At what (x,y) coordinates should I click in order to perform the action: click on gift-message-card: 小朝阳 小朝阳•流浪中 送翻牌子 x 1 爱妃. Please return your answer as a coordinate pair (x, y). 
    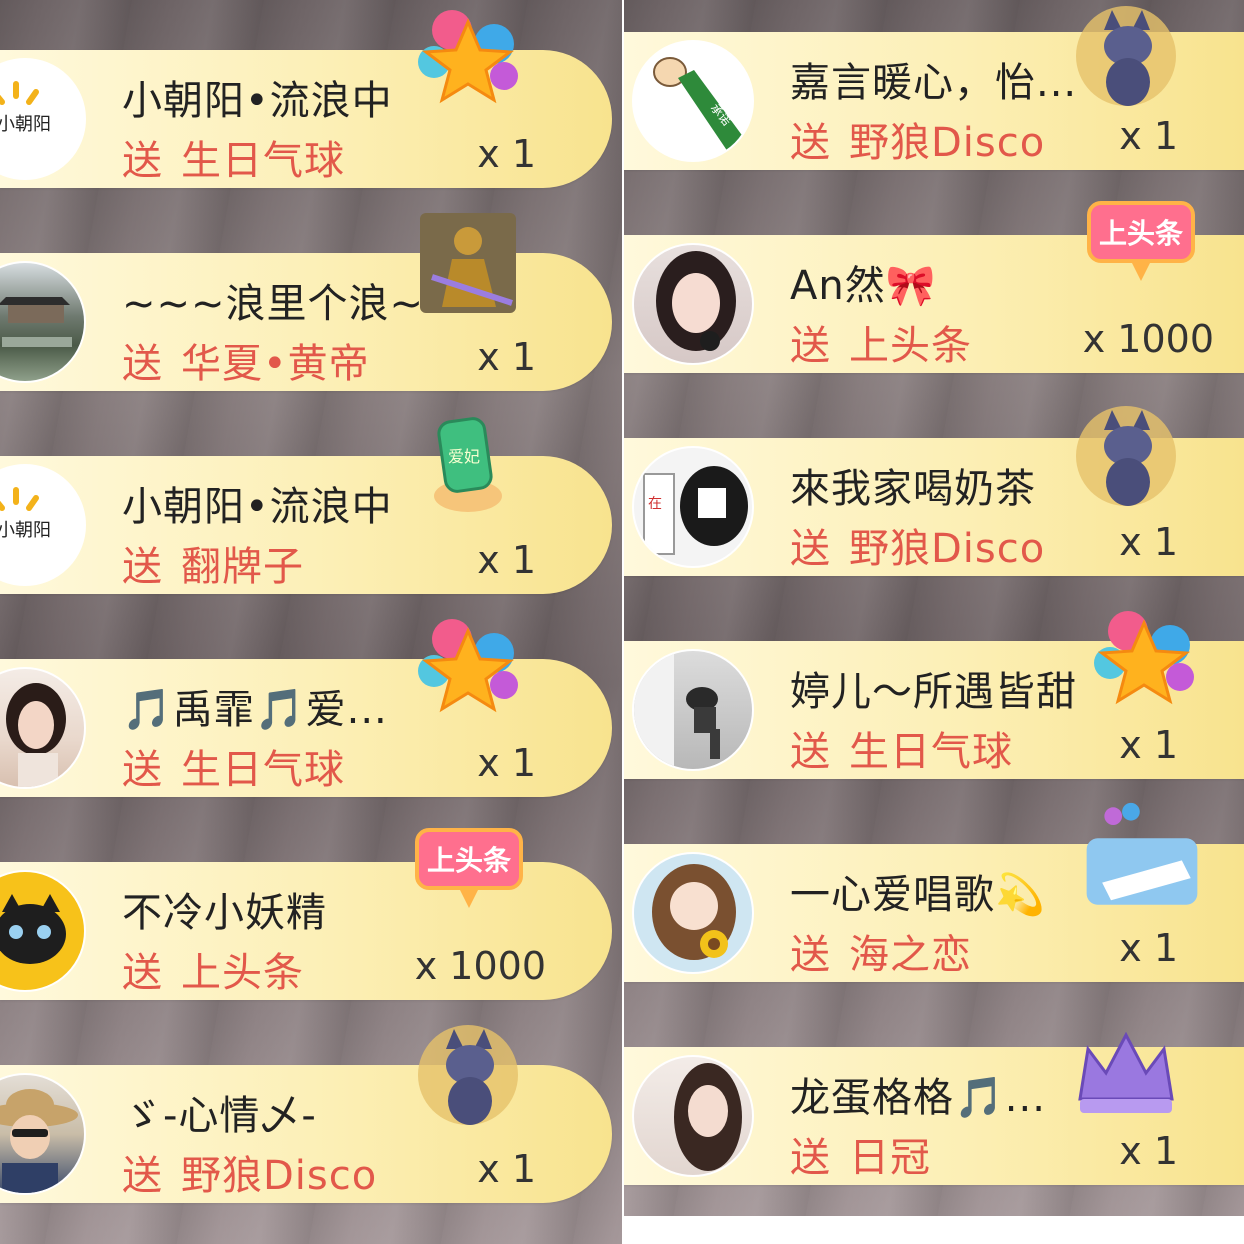
    Looking at the image, I should click on (306, 505).